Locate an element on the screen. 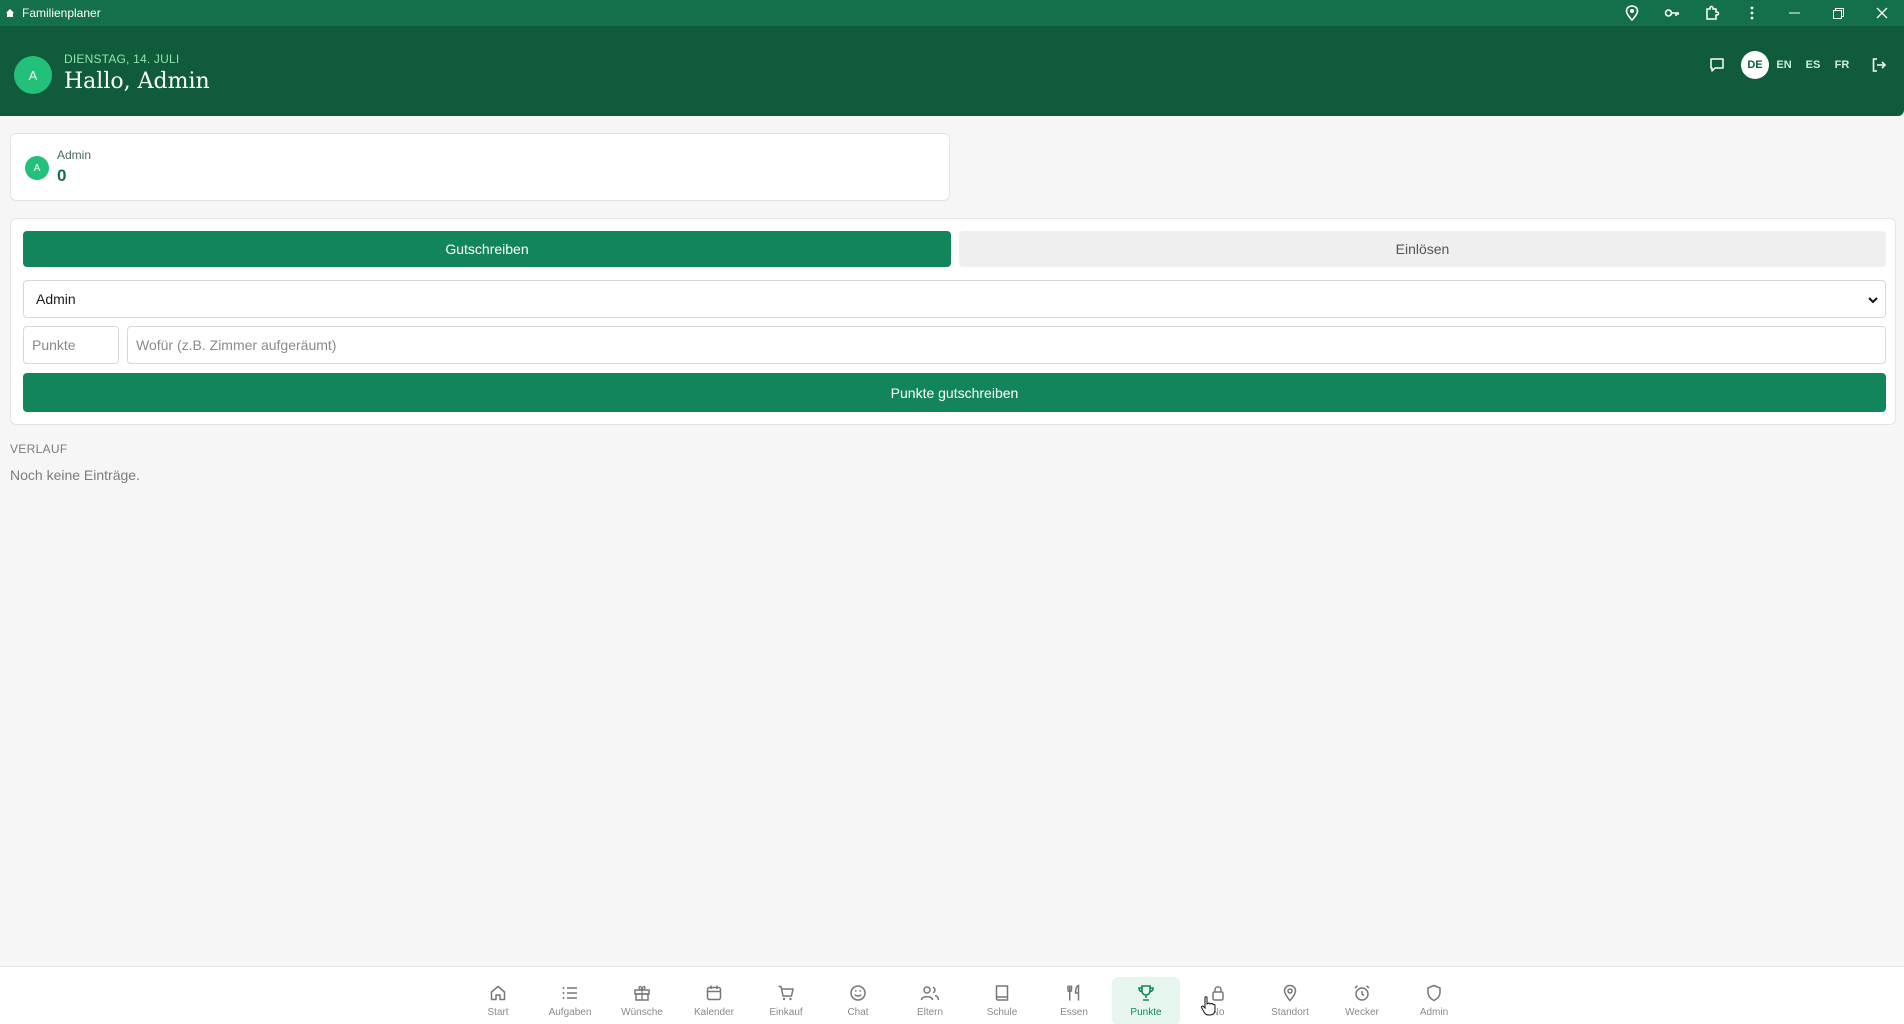 This screenshot has width=1904, height=1024. nav-item-eltern: Eltern is located at coordinates (930, 1000).